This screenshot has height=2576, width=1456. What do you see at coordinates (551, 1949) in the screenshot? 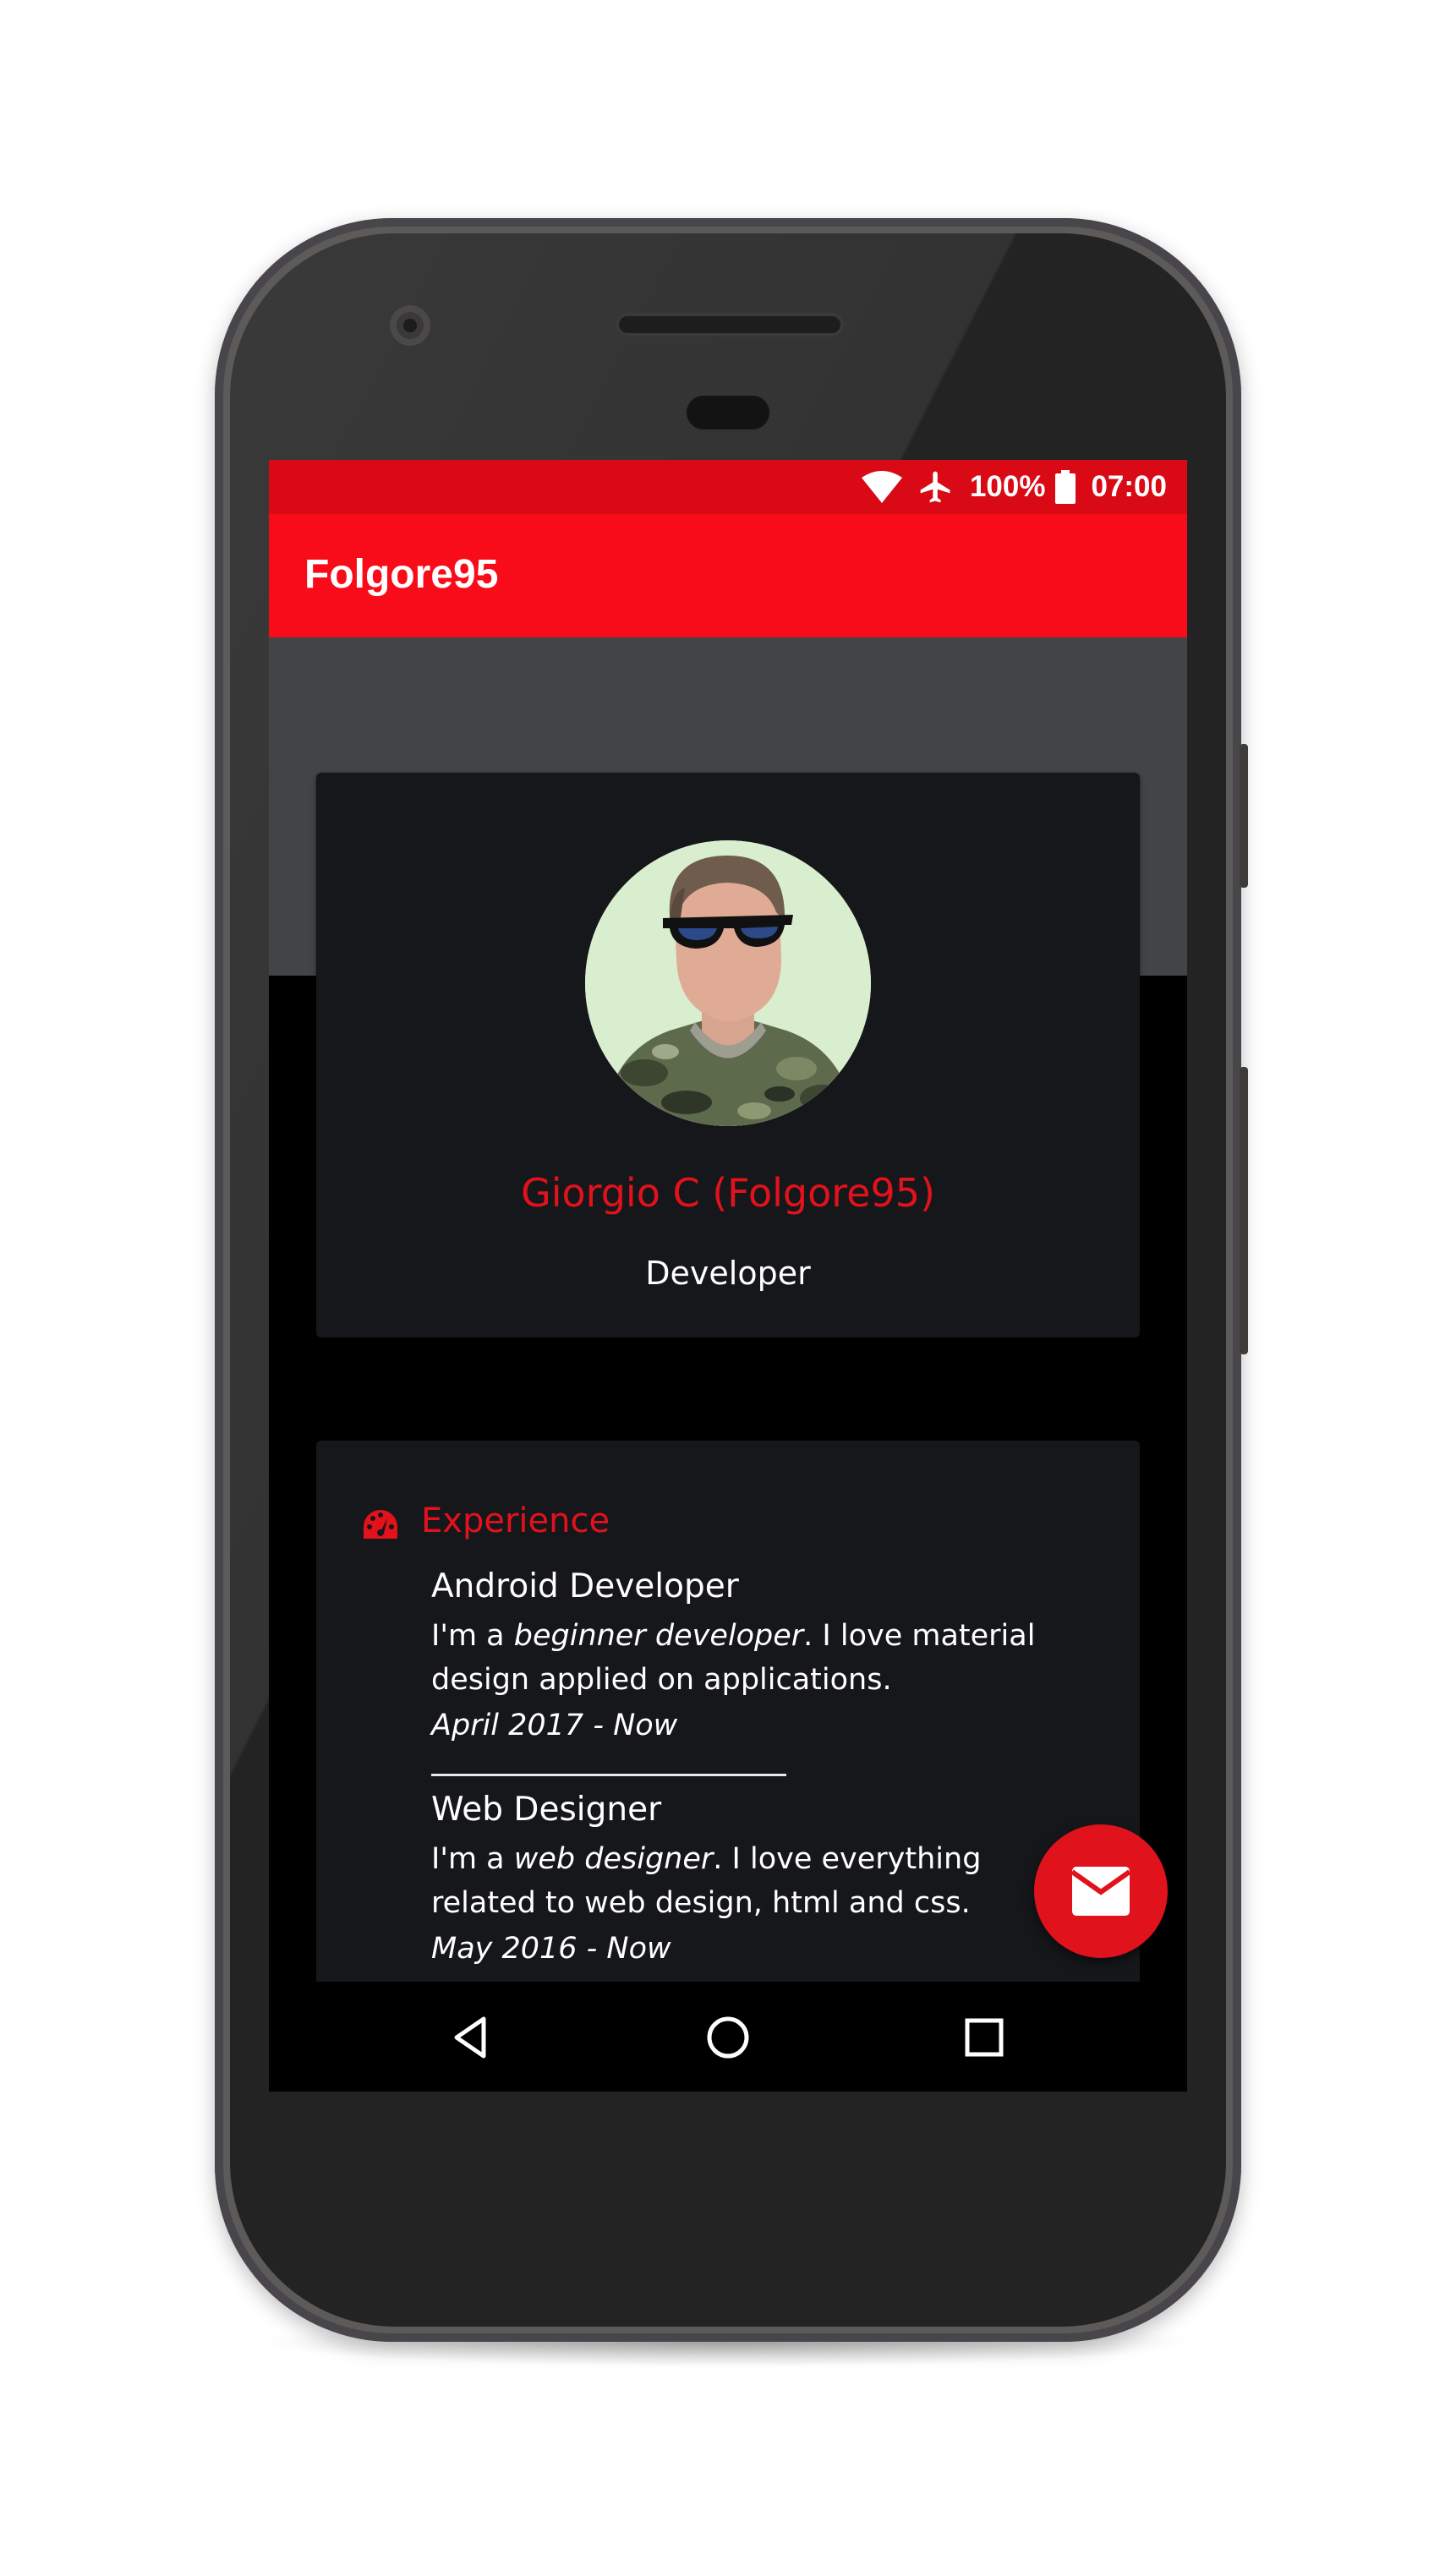
I see `job-date: May 2016 - Now` at bounding box center [551, 1949].